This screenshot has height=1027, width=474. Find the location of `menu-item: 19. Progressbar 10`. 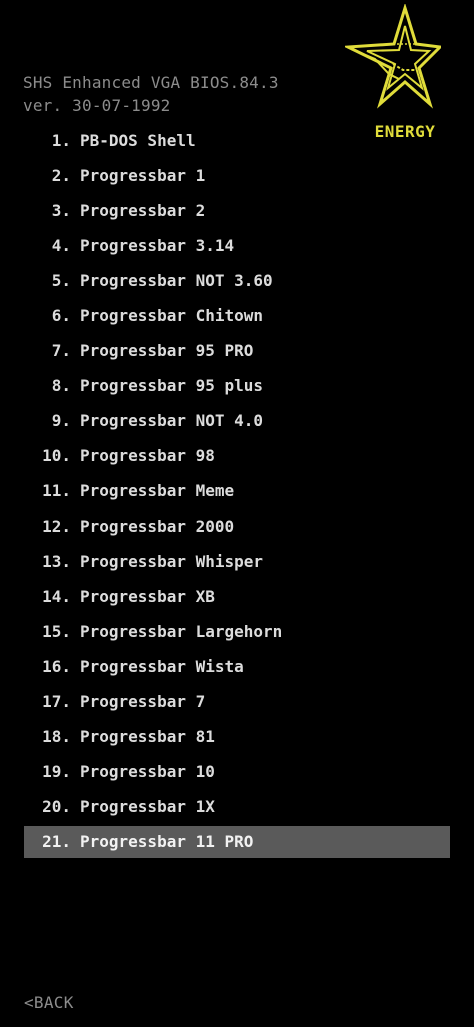

menu-item: 19. Progressbar 10 is located at coordinates (237, 772).